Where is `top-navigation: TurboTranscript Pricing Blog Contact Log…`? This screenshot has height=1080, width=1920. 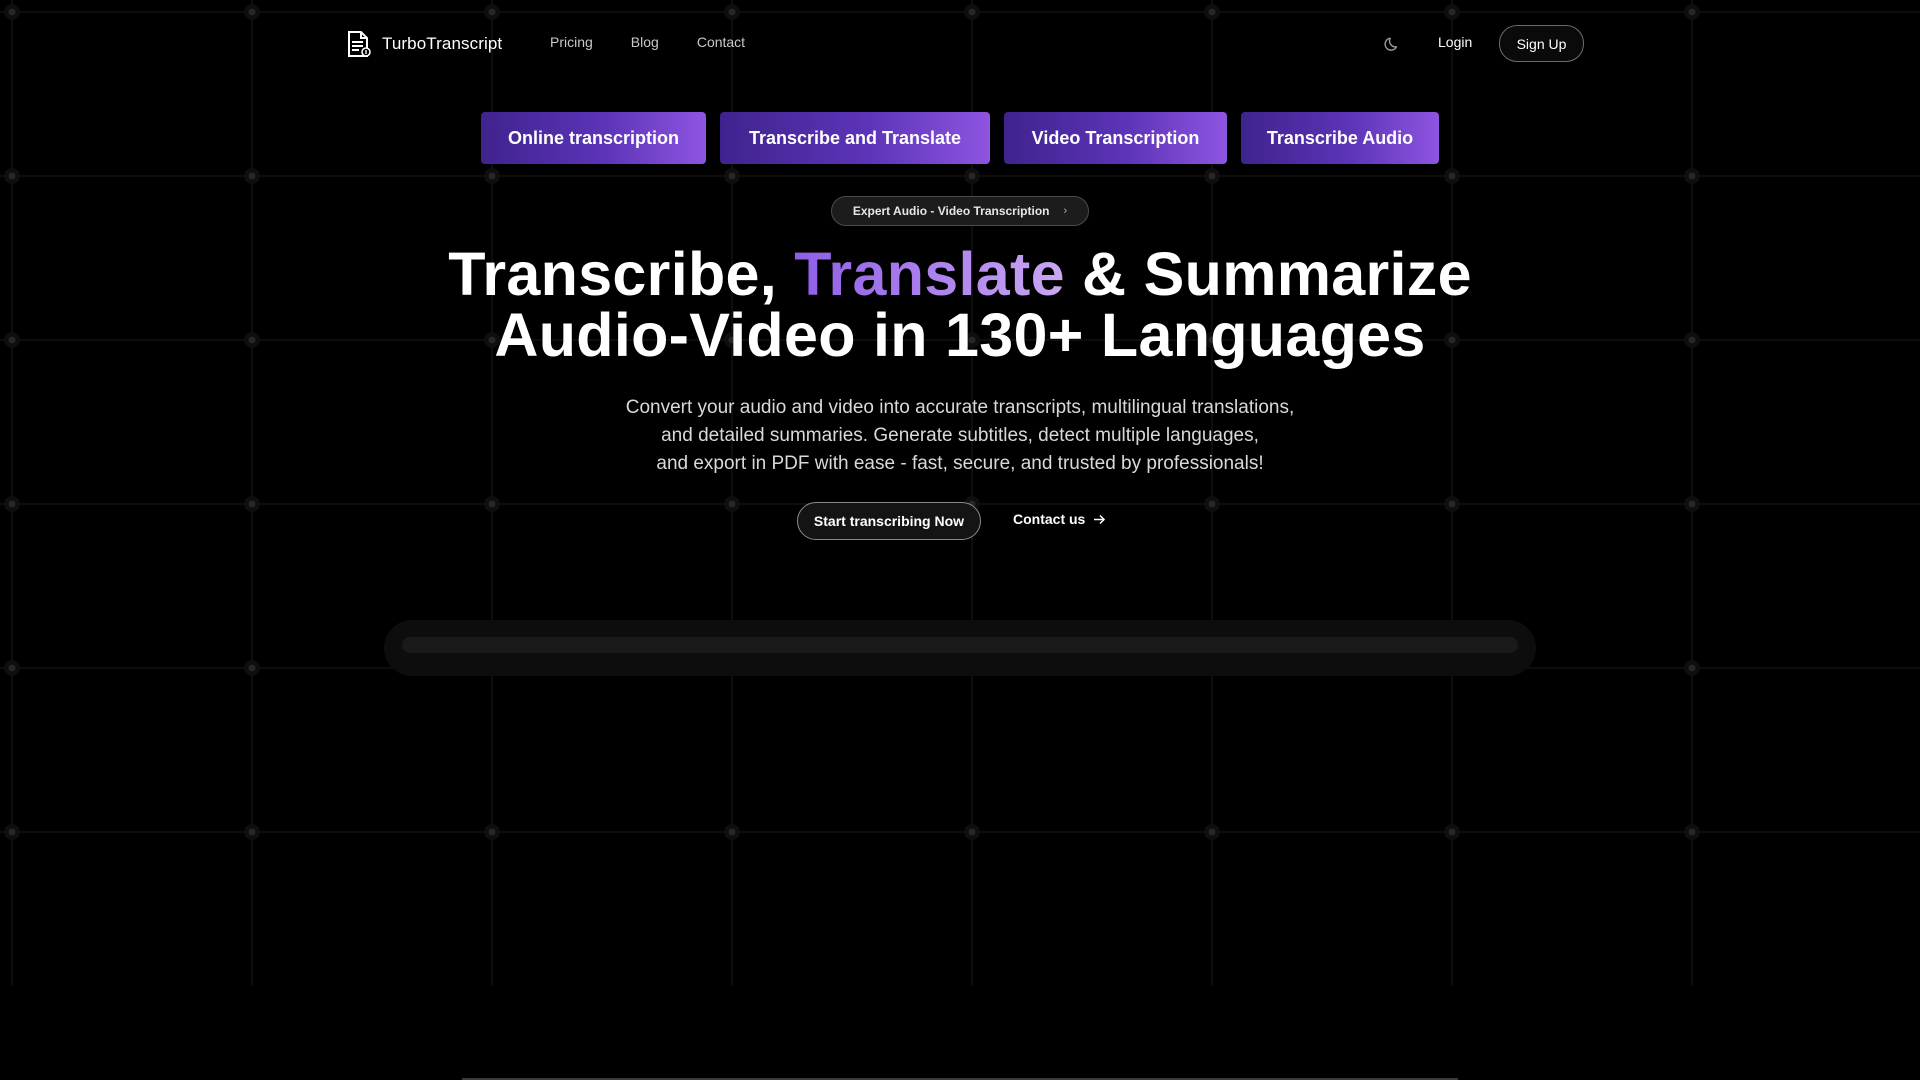 top-navigation: TurboTranscript Pricing Blog Contact Log… is located at coordinates (960, 44).